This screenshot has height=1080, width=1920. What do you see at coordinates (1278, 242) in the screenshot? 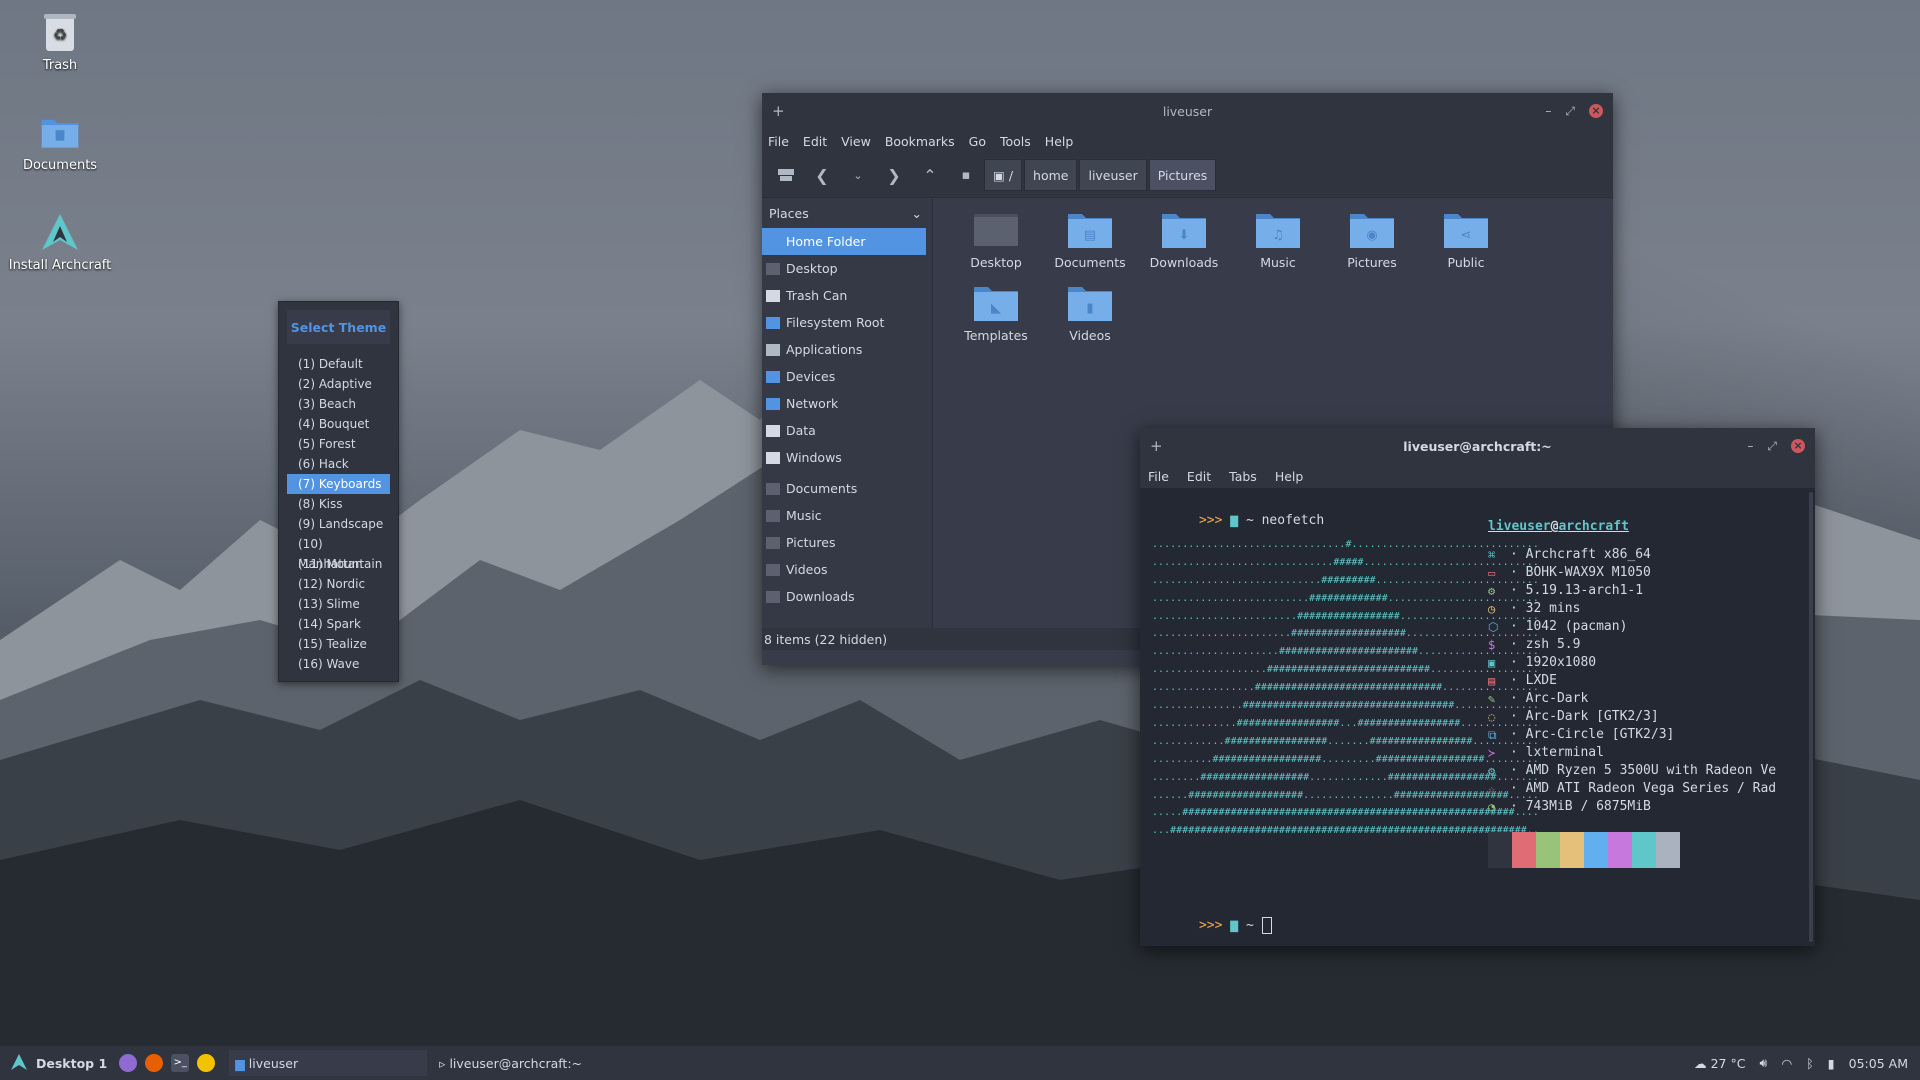
I see `folder-item: ♫ Music` at bounding box center [1278, 242].